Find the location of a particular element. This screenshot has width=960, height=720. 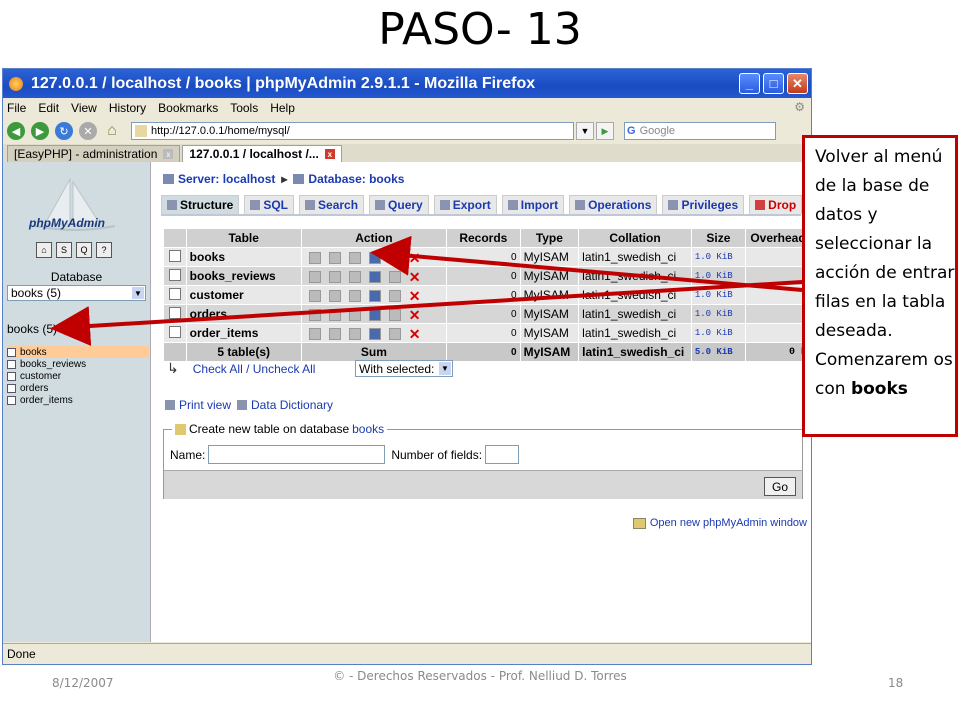

menu-help: Help is located at coordinates (282, 108).